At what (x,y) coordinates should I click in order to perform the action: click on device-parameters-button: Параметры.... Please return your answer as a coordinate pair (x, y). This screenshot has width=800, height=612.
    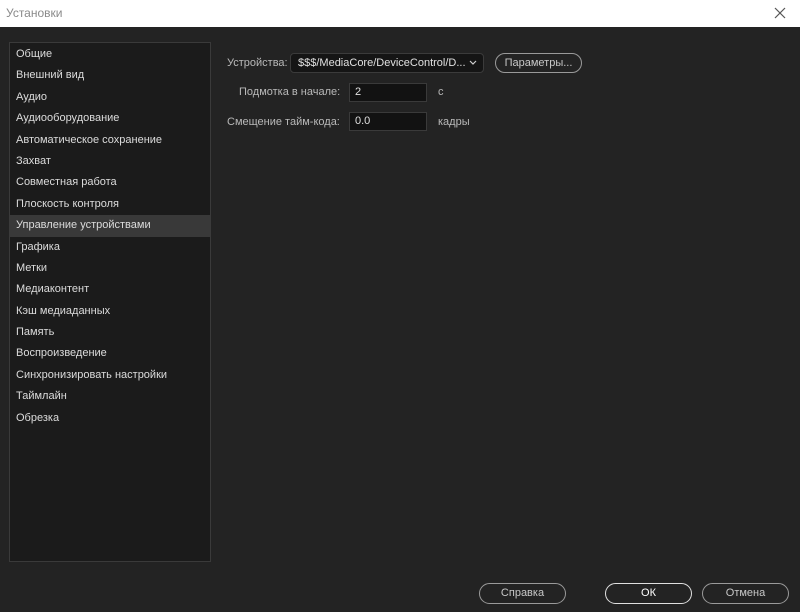
    Looking at the image, I should click on (538, 63).